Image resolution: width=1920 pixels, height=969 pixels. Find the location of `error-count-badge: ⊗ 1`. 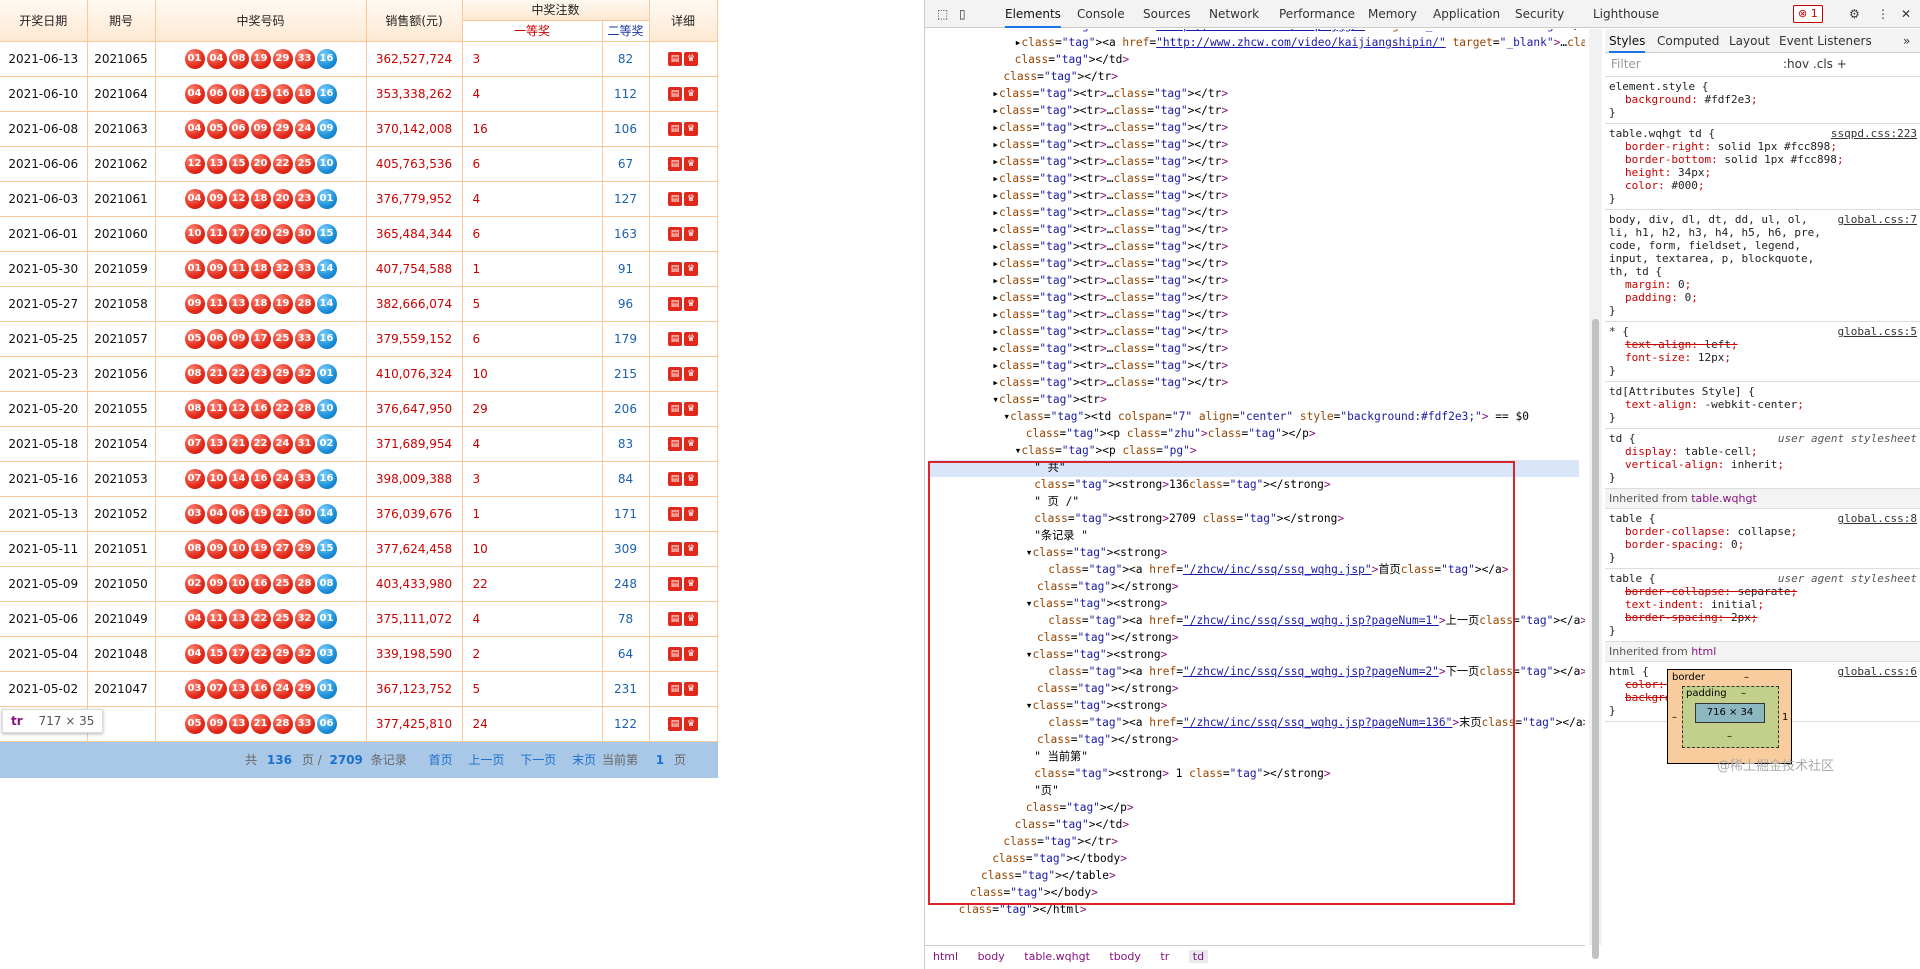

error-count-badge: ⊗ 1 is located at coordinates (1808, 14).